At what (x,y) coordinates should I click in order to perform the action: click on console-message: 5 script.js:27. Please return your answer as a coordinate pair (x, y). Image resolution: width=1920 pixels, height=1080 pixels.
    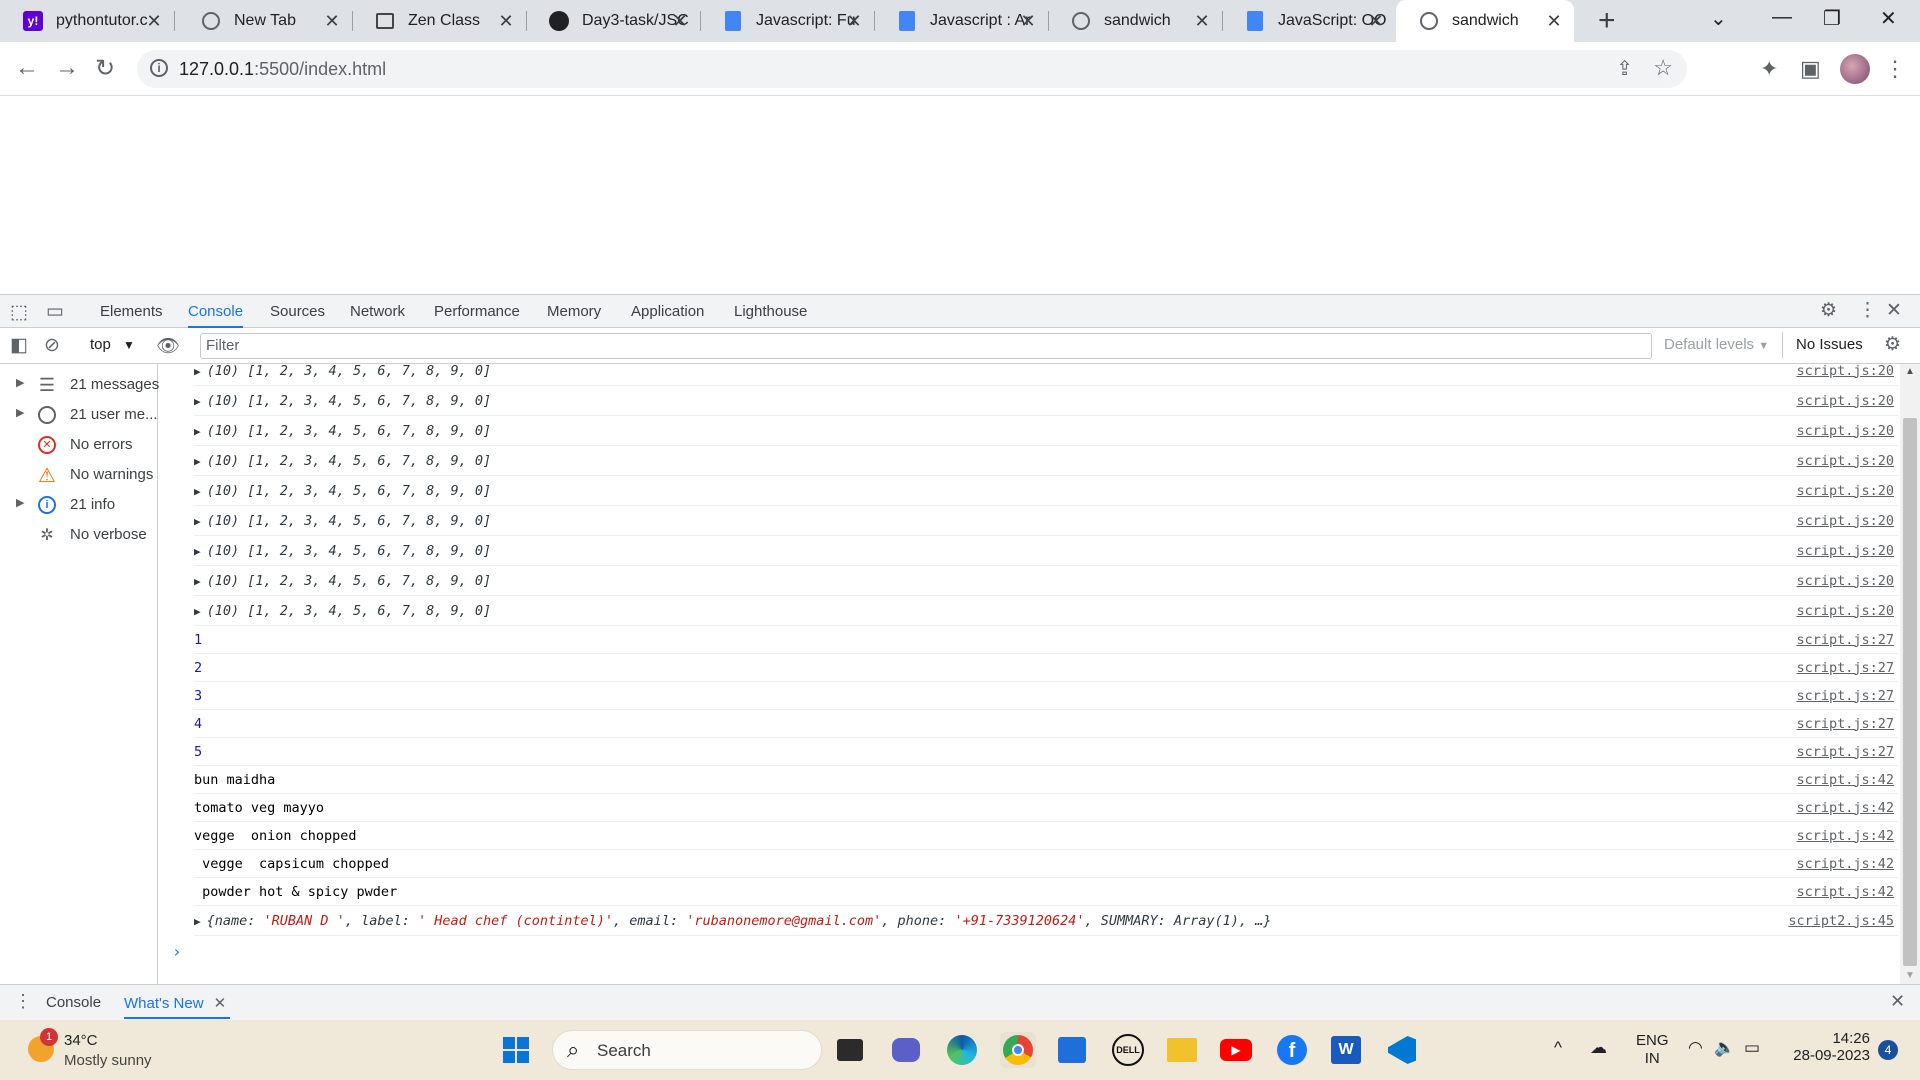
    Looking at the image, I should click on (1046, 752).